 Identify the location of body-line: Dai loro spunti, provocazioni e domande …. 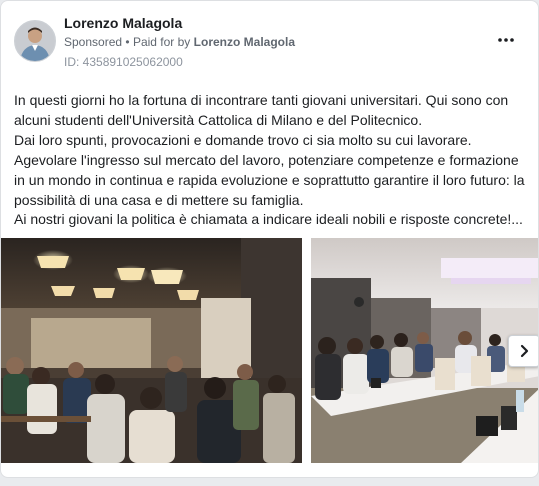
(243, 139).